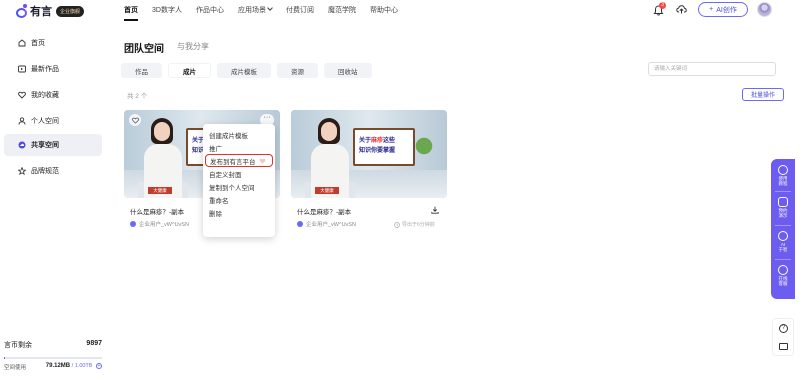 The height and width of the screenshot is (382, 800). I want to click on sidebar-item-brand-guidelines: 品牌规范, so click(53, 171).